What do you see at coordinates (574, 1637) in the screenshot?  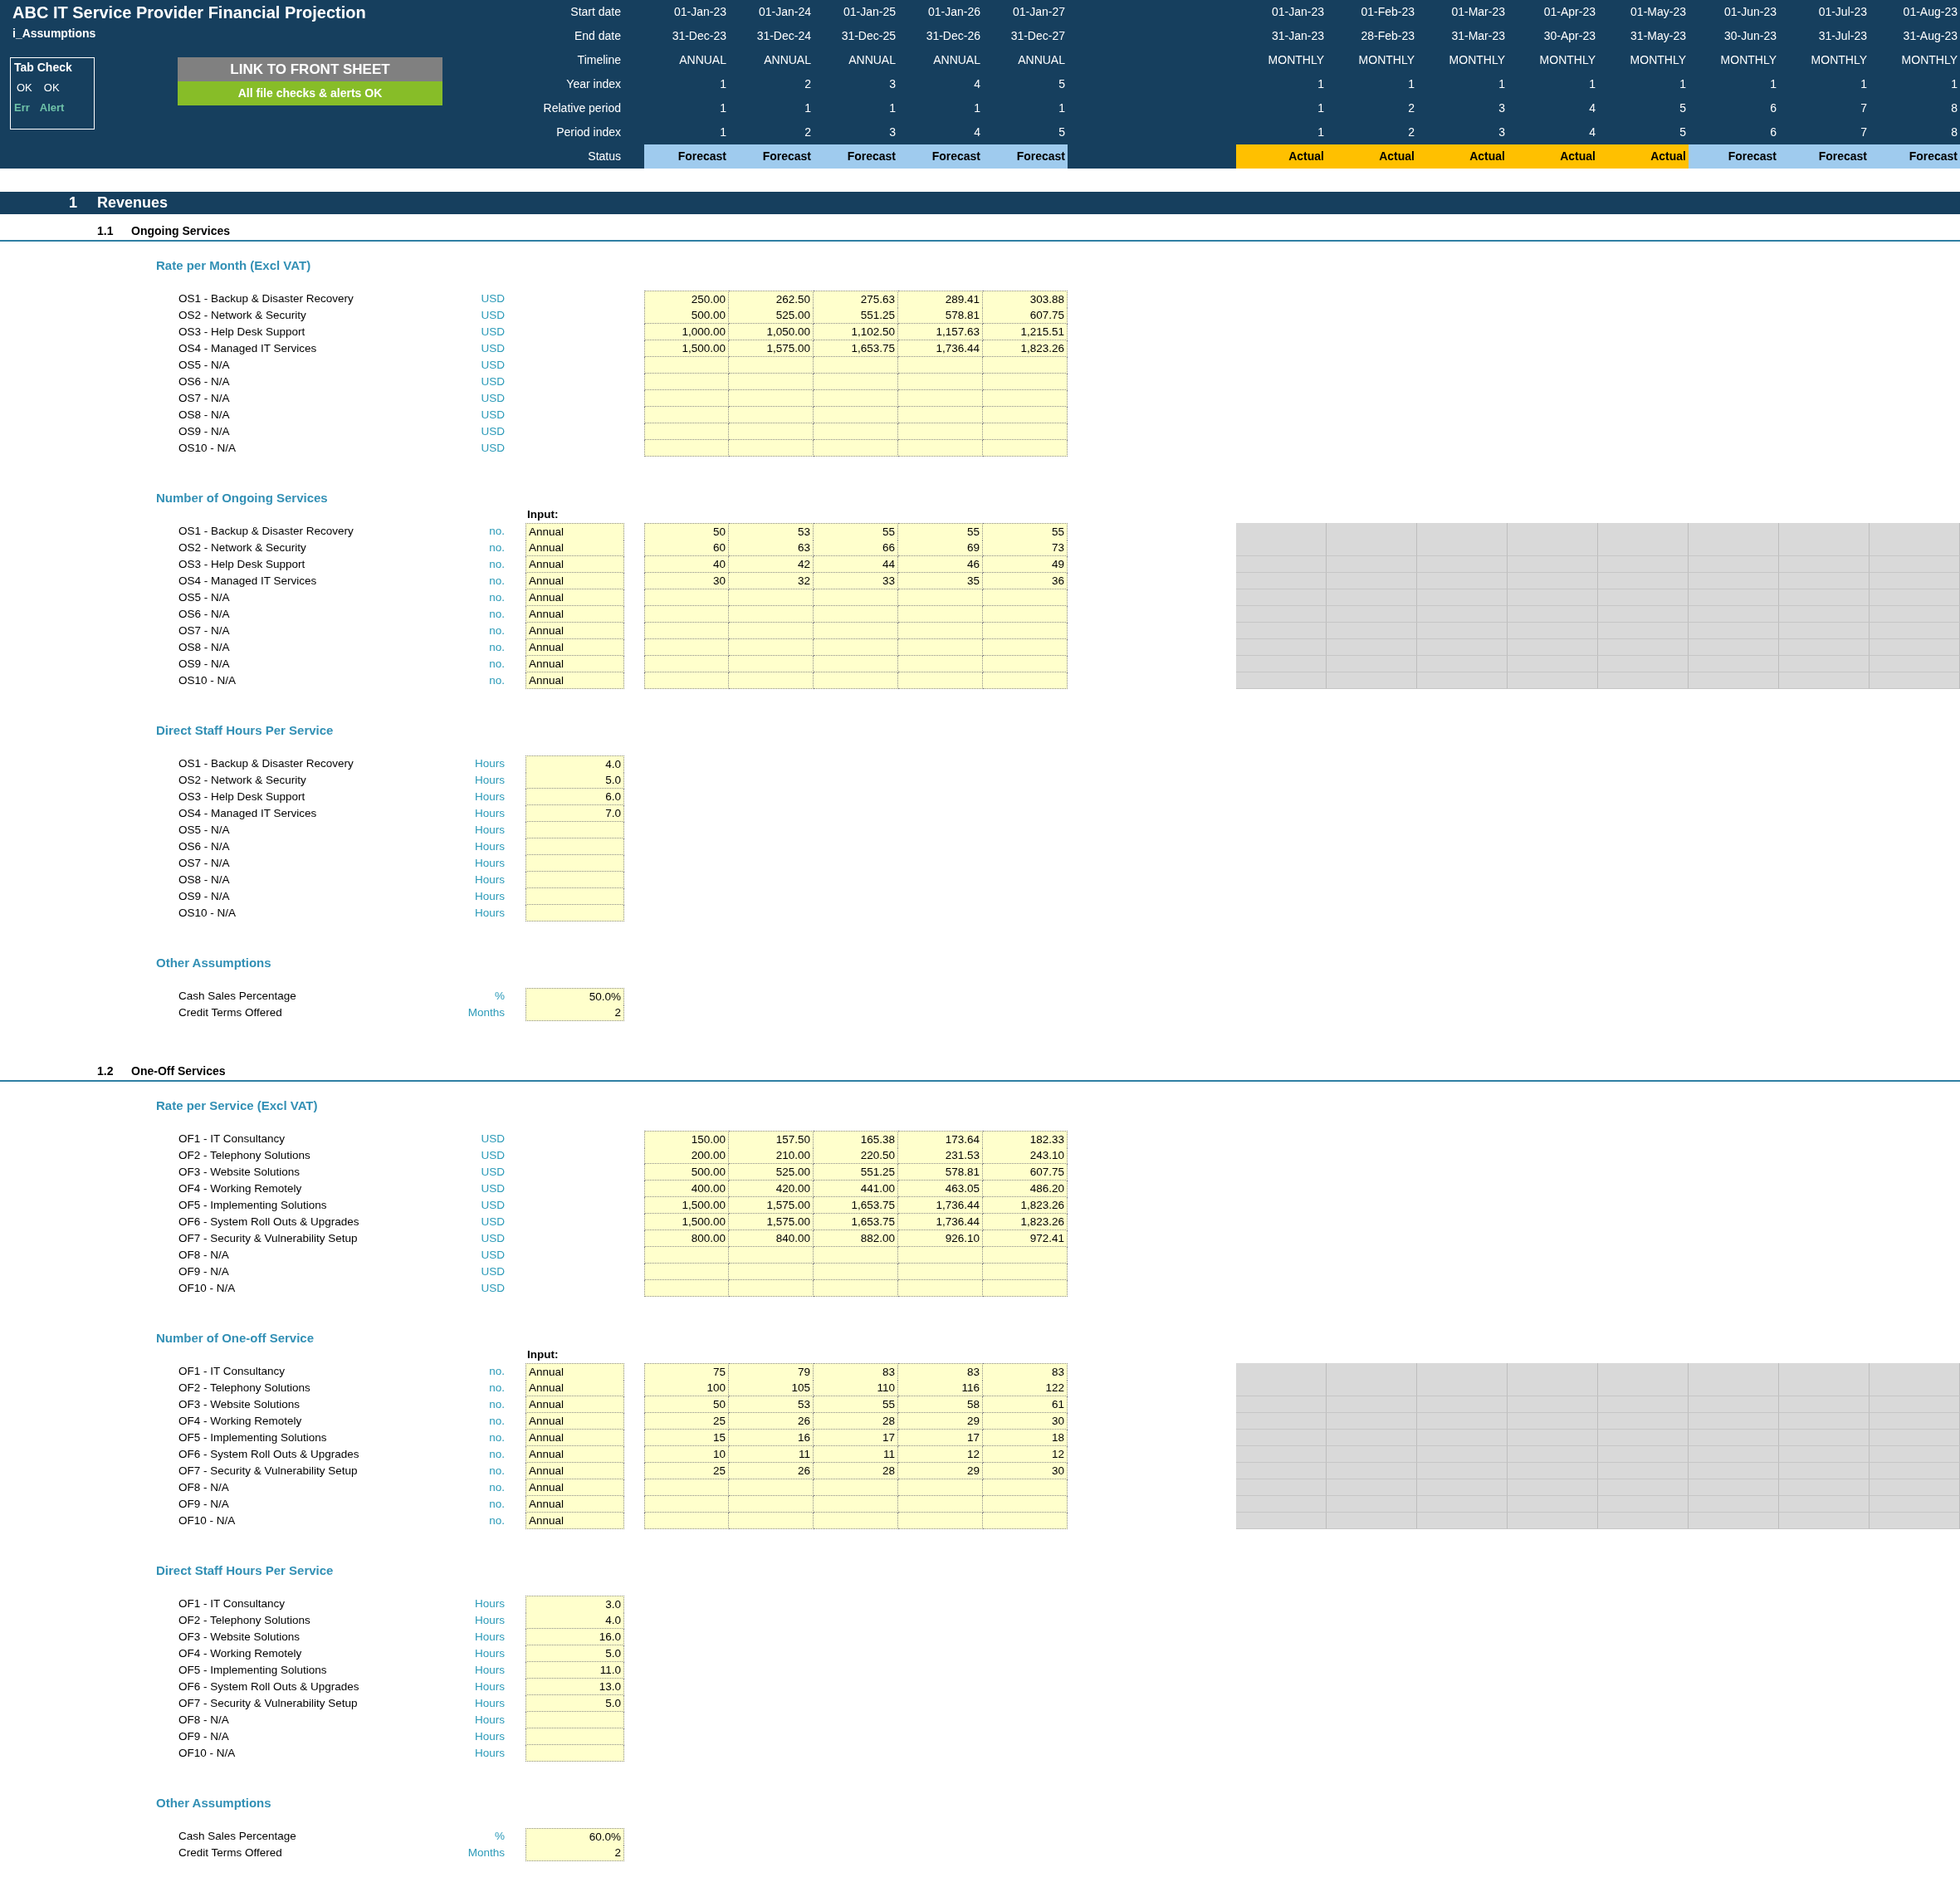 I see `input-cell: 16.0` at bounding box center [574, 1637].